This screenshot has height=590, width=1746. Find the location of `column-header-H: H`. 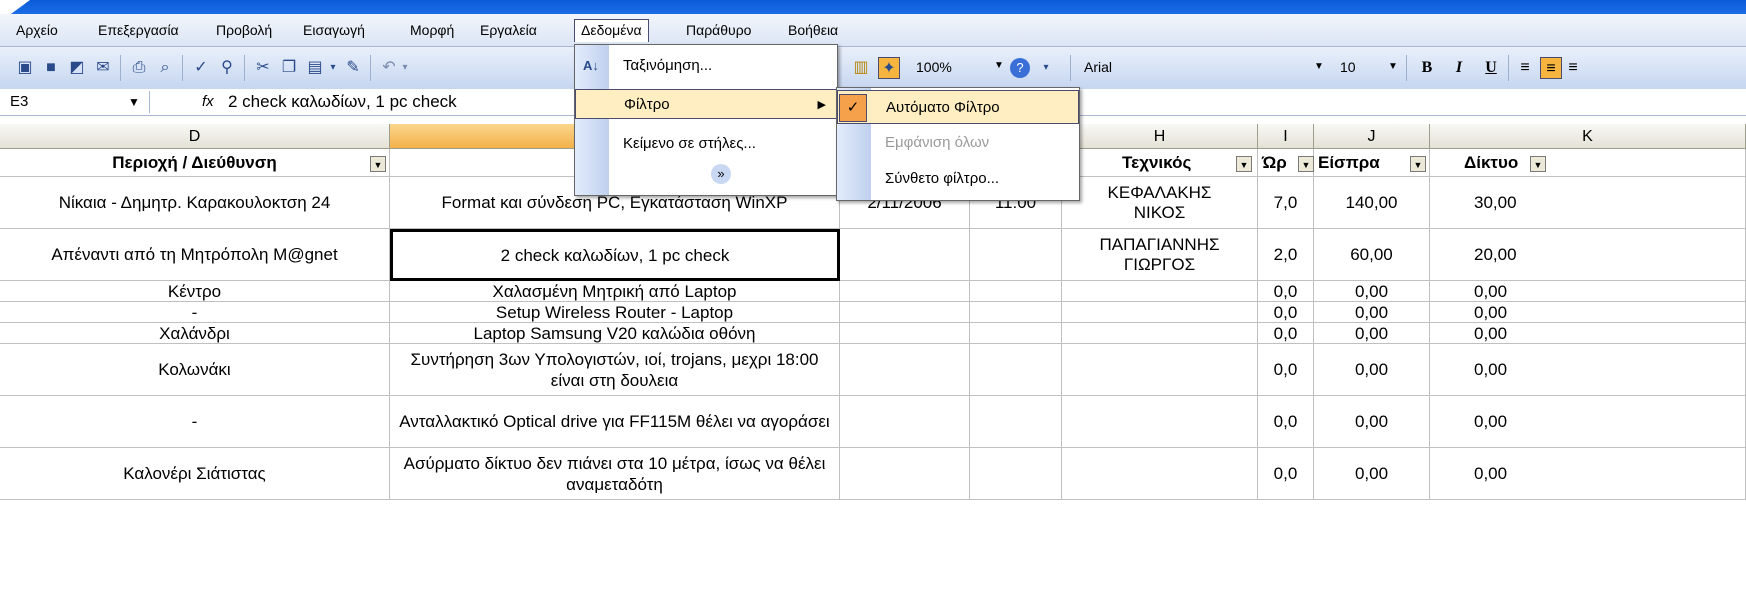

column-header-H: H is located at coordinates (1160, 136).